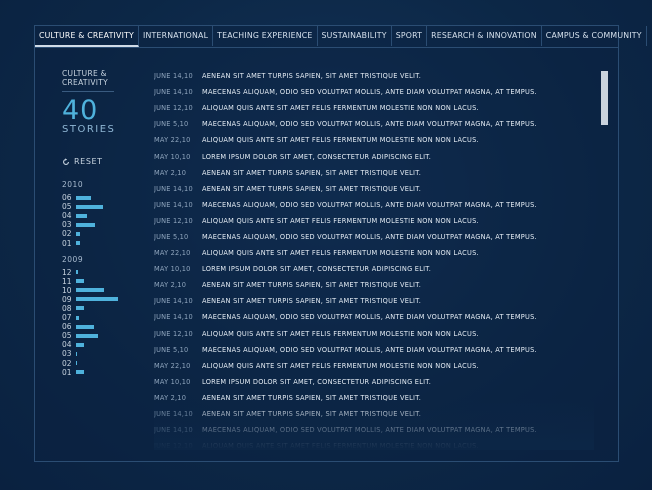 The image size is (652, 490). I want to click on month-filter-row: 10, so click(102, 290).